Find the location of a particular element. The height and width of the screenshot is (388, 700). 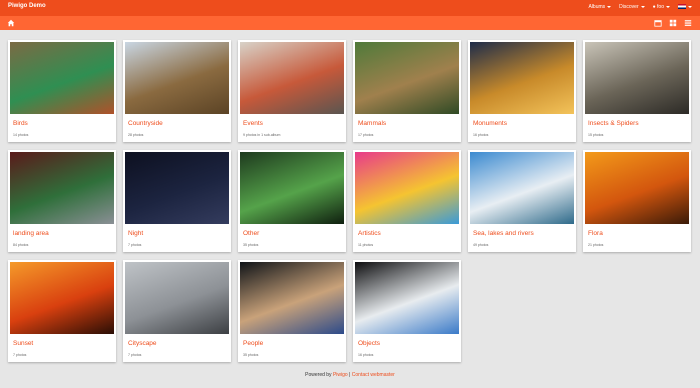

user-icon: ● is located at coordinates (654, 7).